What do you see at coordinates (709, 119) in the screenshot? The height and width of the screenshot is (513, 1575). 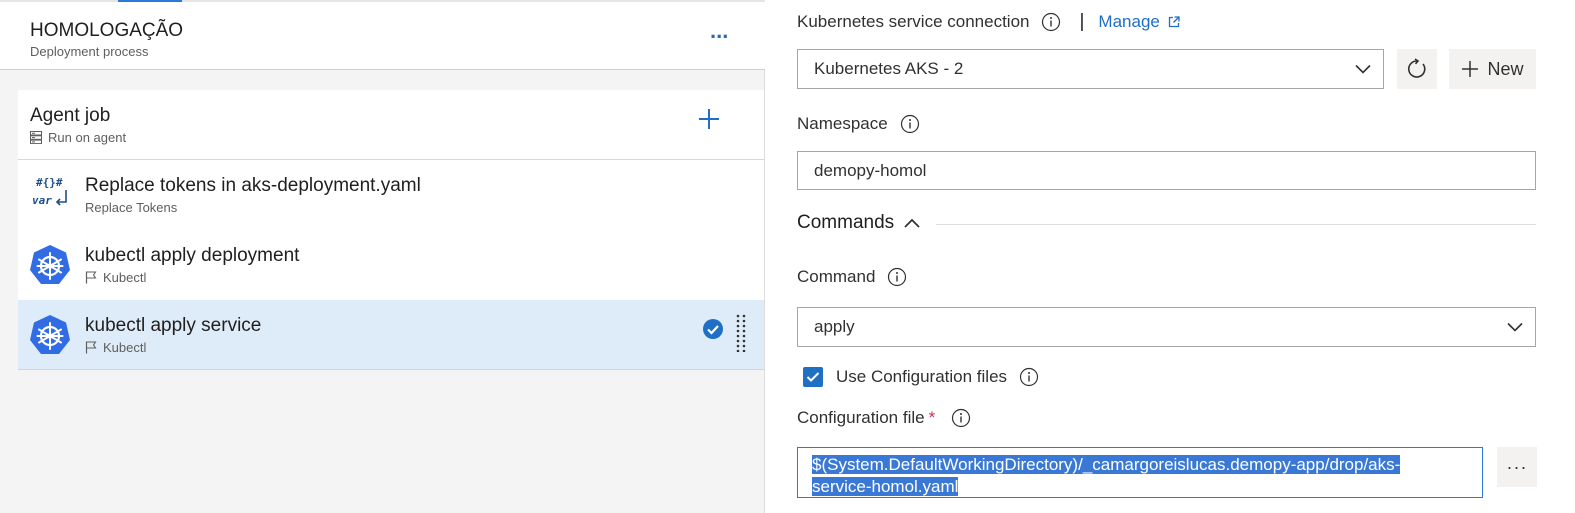 I see `add-task-icon` at bounding box center [709, 119].